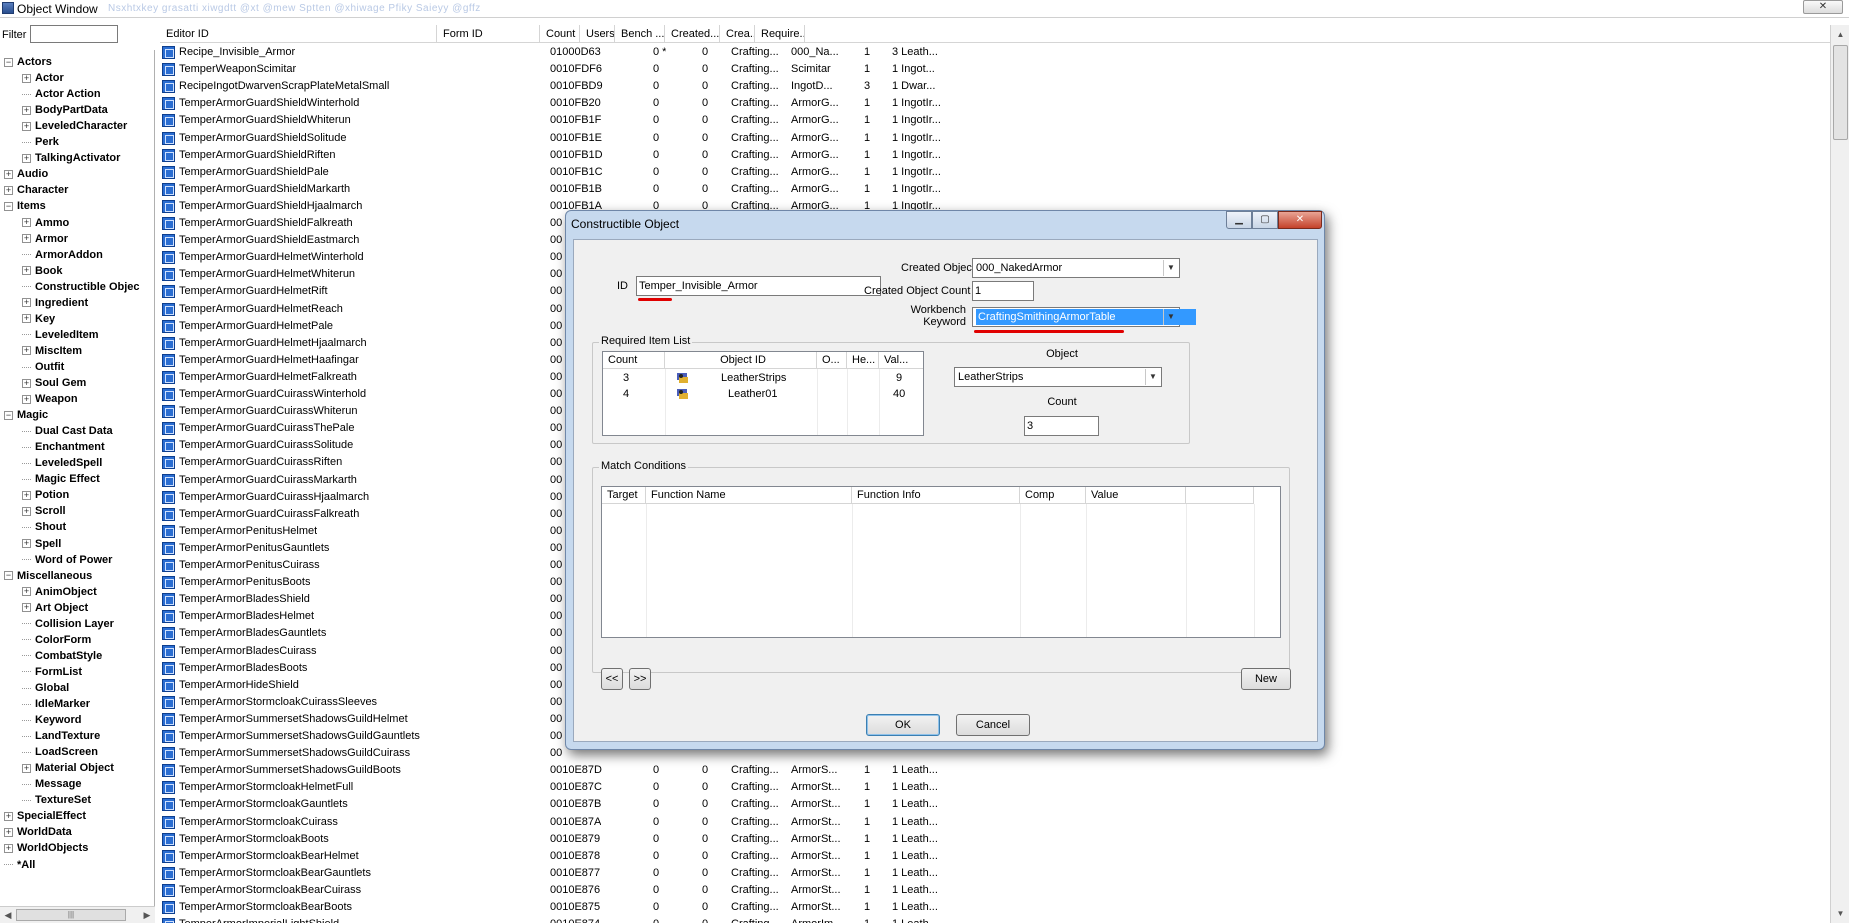 The image size is (1849, 923). What do you see at coordinates (25, 206) in the screenshot?
I see `tree-item: − Items` at bounding box center [25, 206].